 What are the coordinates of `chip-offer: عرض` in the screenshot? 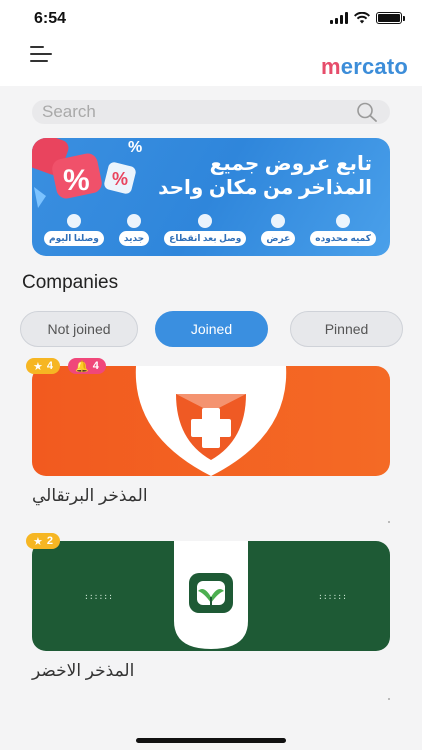 It's located at (278, 230).